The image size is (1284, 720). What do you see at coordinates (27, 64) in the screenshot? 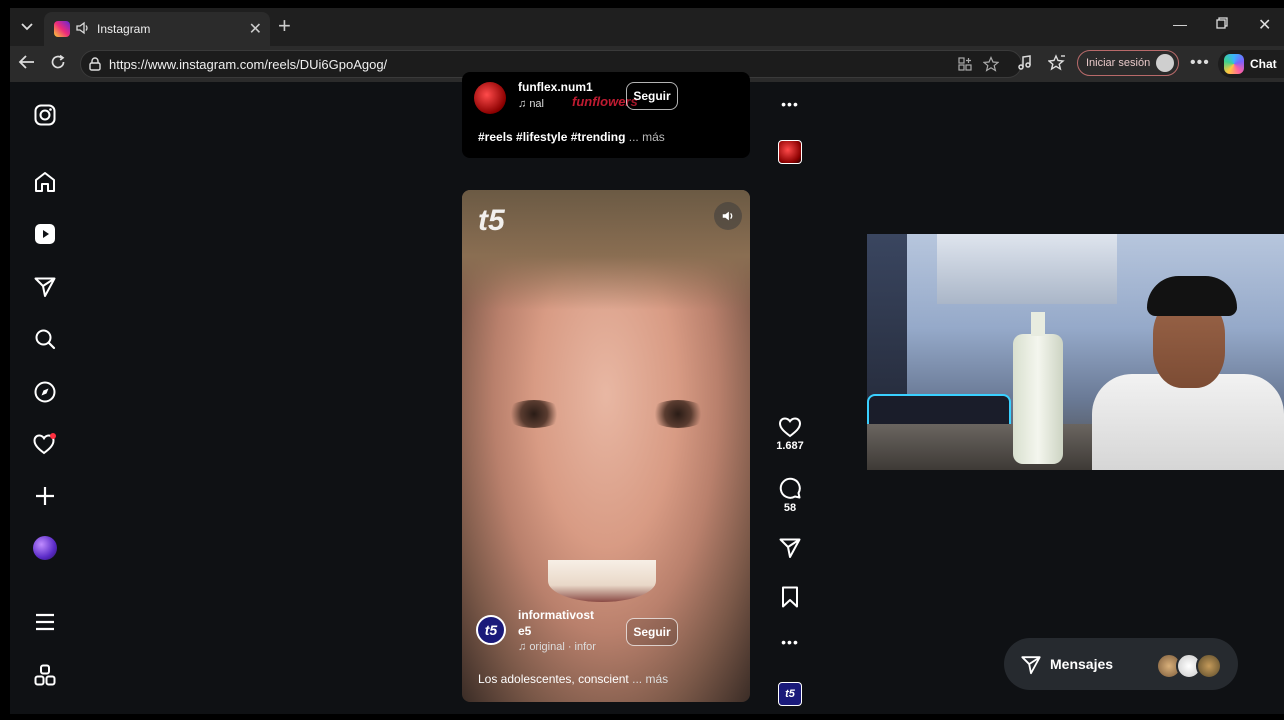
I see `back-icon` at bounding box center [27, 64].